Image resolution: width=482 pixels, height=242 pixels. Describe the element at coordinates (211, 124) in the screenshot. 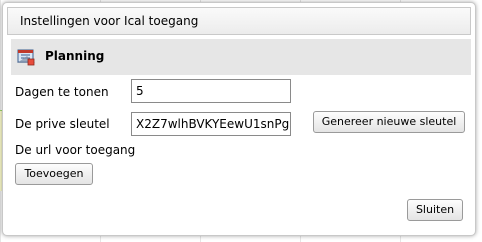

I see `private-key-input: X2Z7wlhBVKYEewU1snPg` at that location.